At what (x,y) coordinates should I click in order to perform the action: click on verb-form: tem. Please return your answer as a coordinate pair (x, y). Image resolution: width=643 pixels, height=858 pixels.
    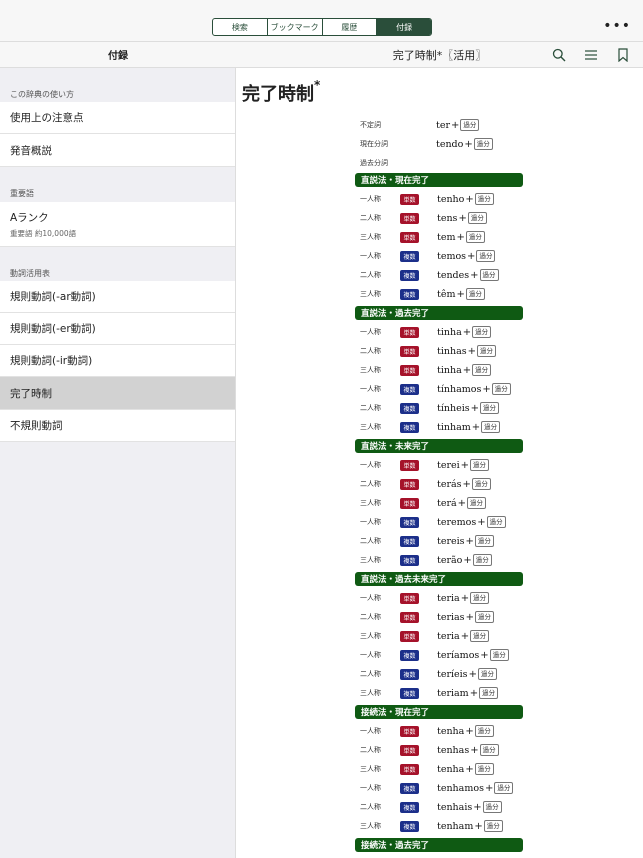
    Looking at the image, I should click on (446, 237).